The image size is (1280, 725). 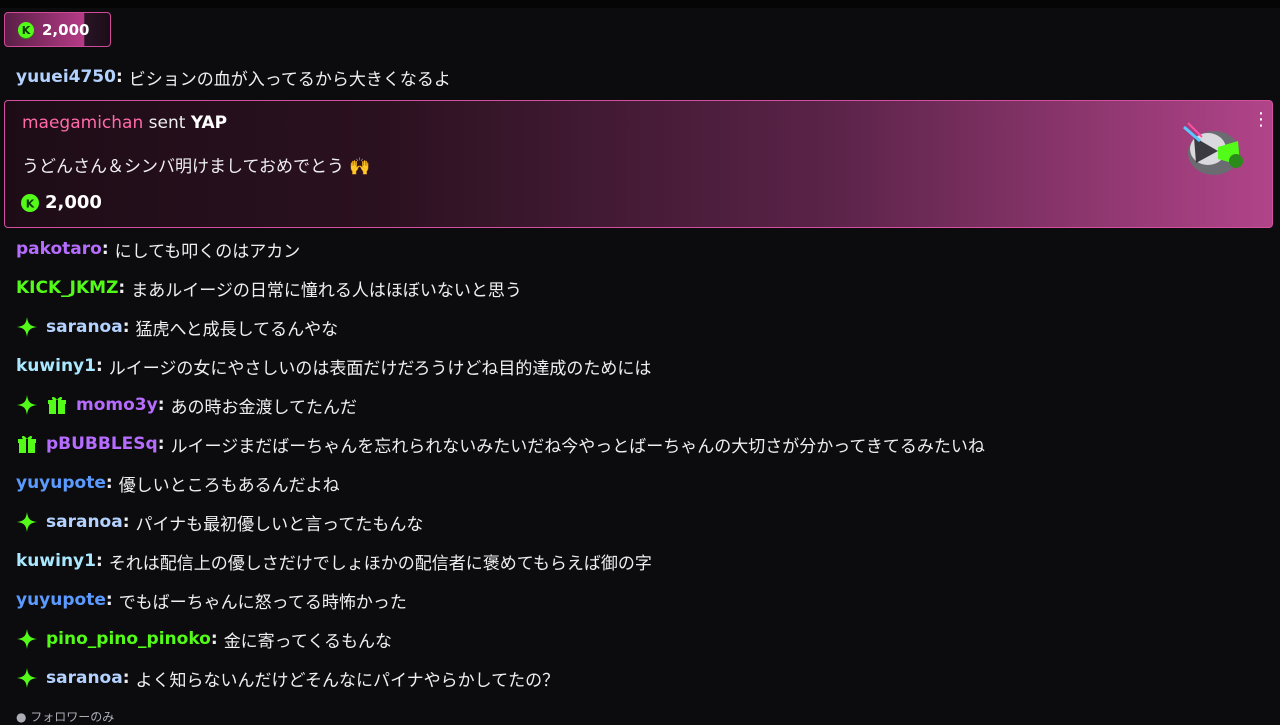 What do you see at coordinates (1261, 120) in the screenshot?
I see `more-options-icon: ⋮` at bounding box center [1261, 120].